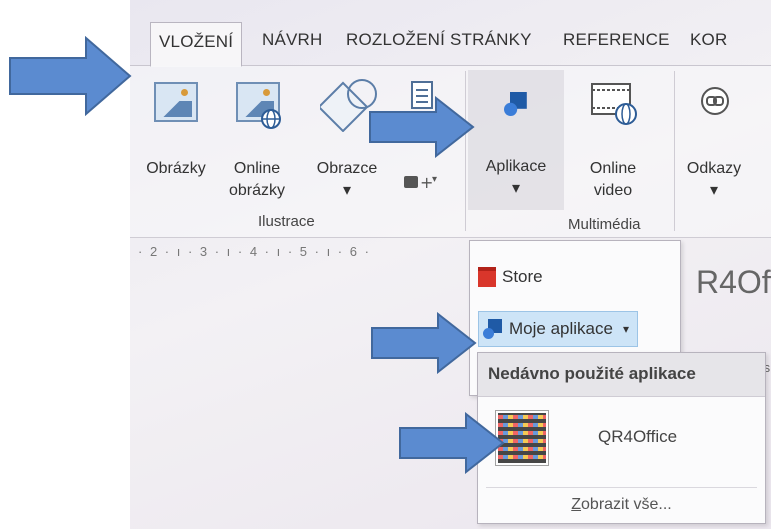 The width and height of the screenshot is (771, 529). What do you see at coordinates (733, 282) in the screenshot?
I see `document-title-fragment: R4Off` at bounding box center [733, 282].